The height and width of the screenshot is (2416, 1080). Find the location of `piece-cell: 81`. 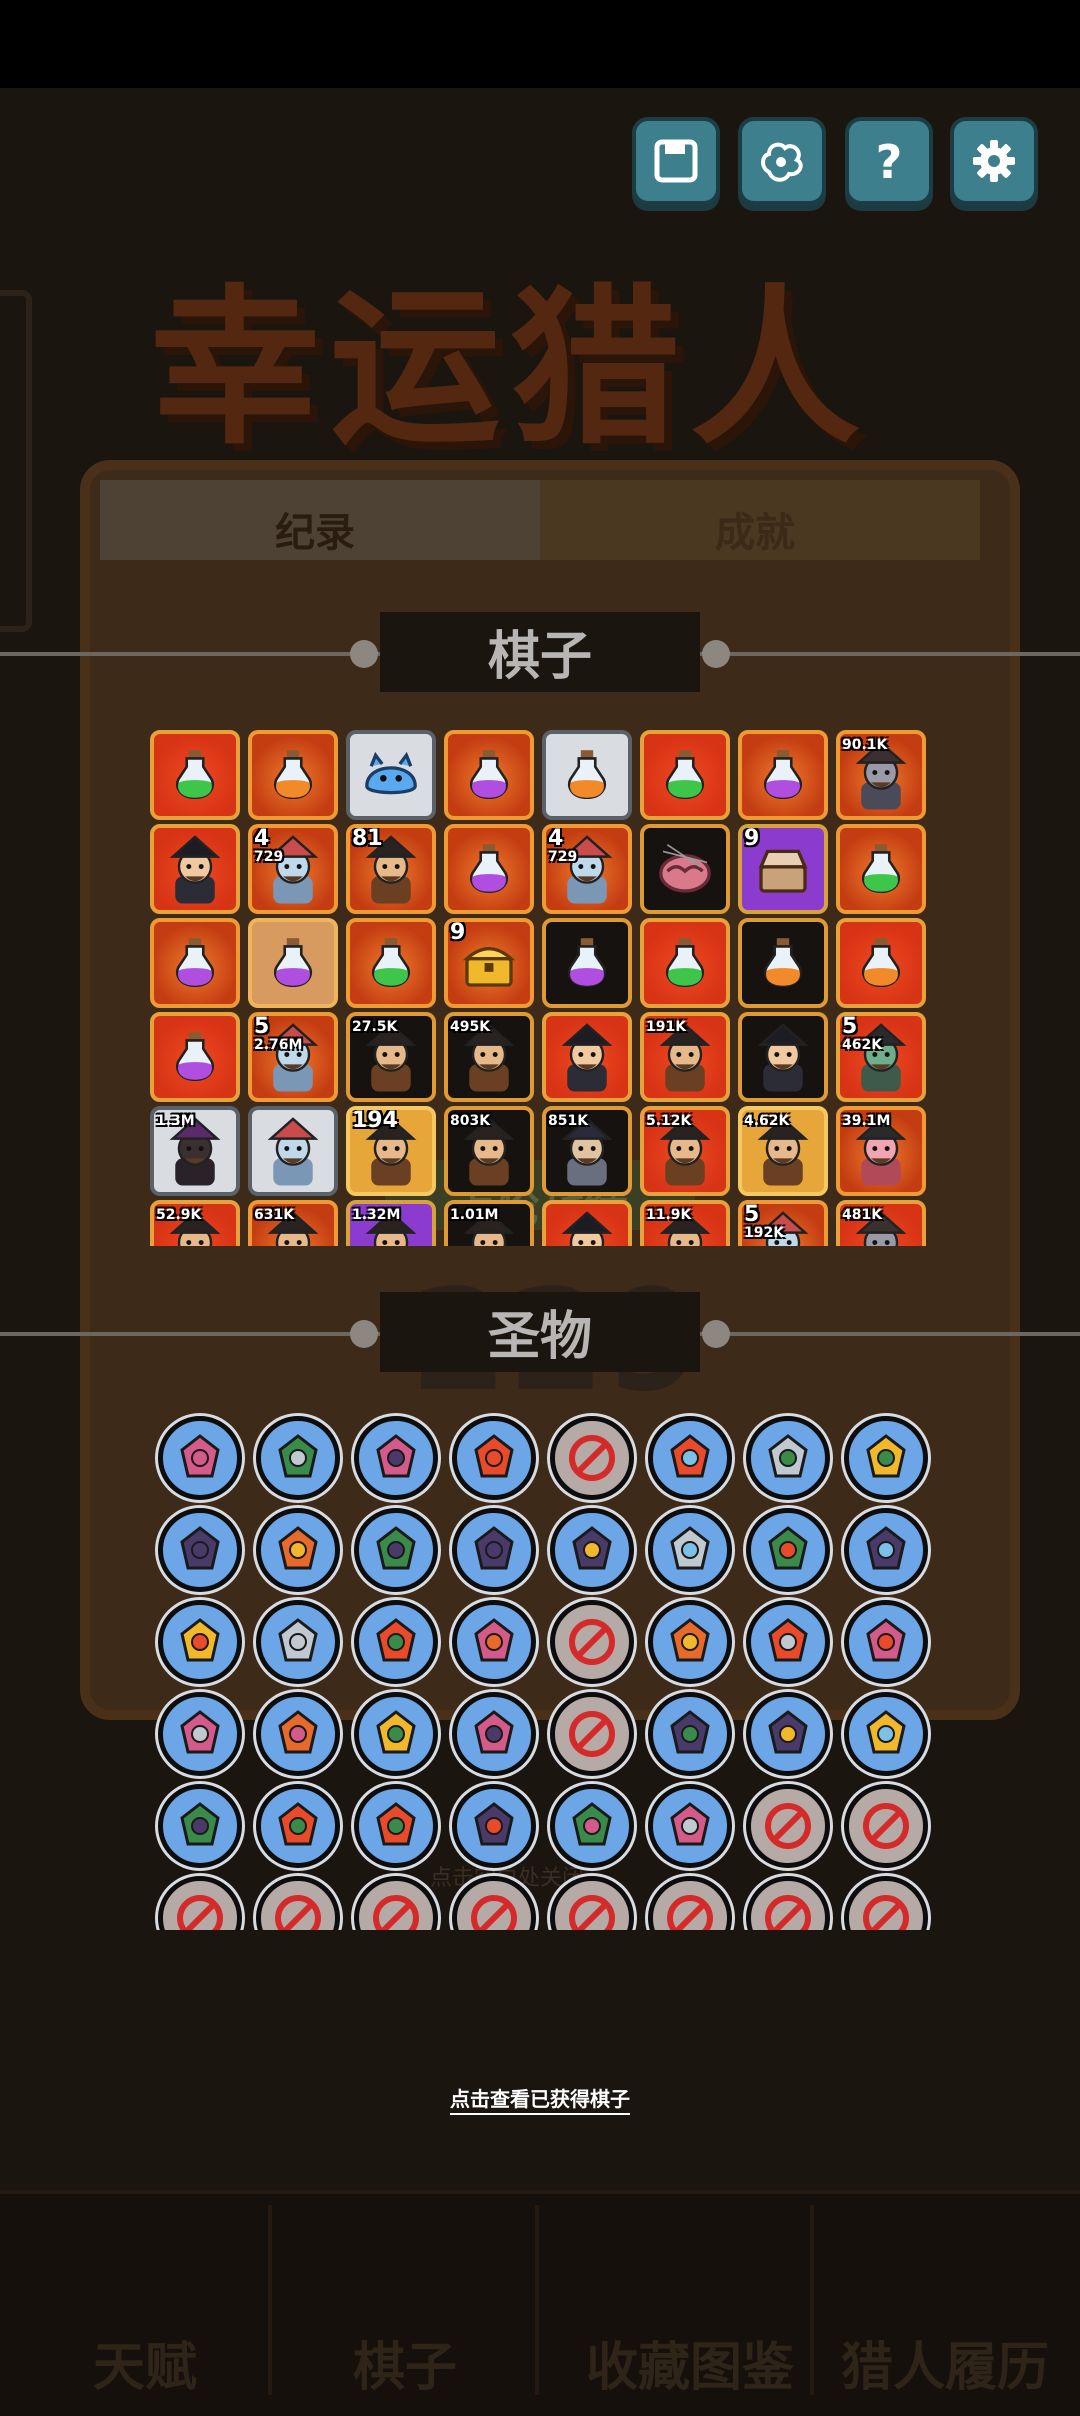

piece-cell: 81 is located at coordinates (391, 869).